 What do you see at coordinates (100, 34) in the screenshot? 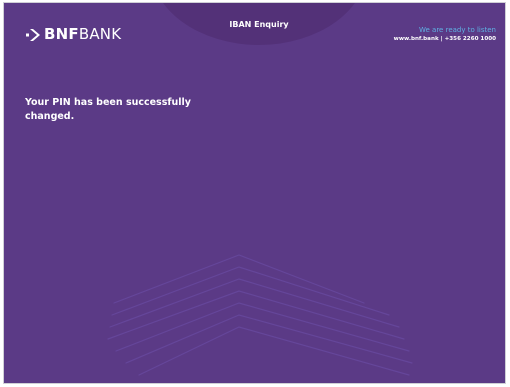
I see `logo-text-bank: BANK` at bounding box center [100, 34].